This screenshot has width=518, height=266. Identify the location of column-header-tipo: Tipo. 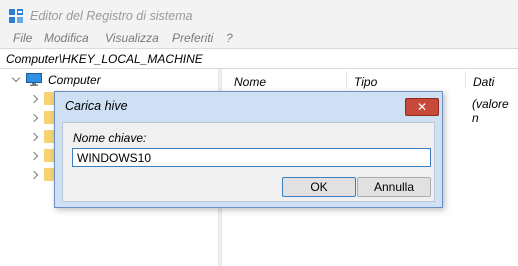
(365, 82).